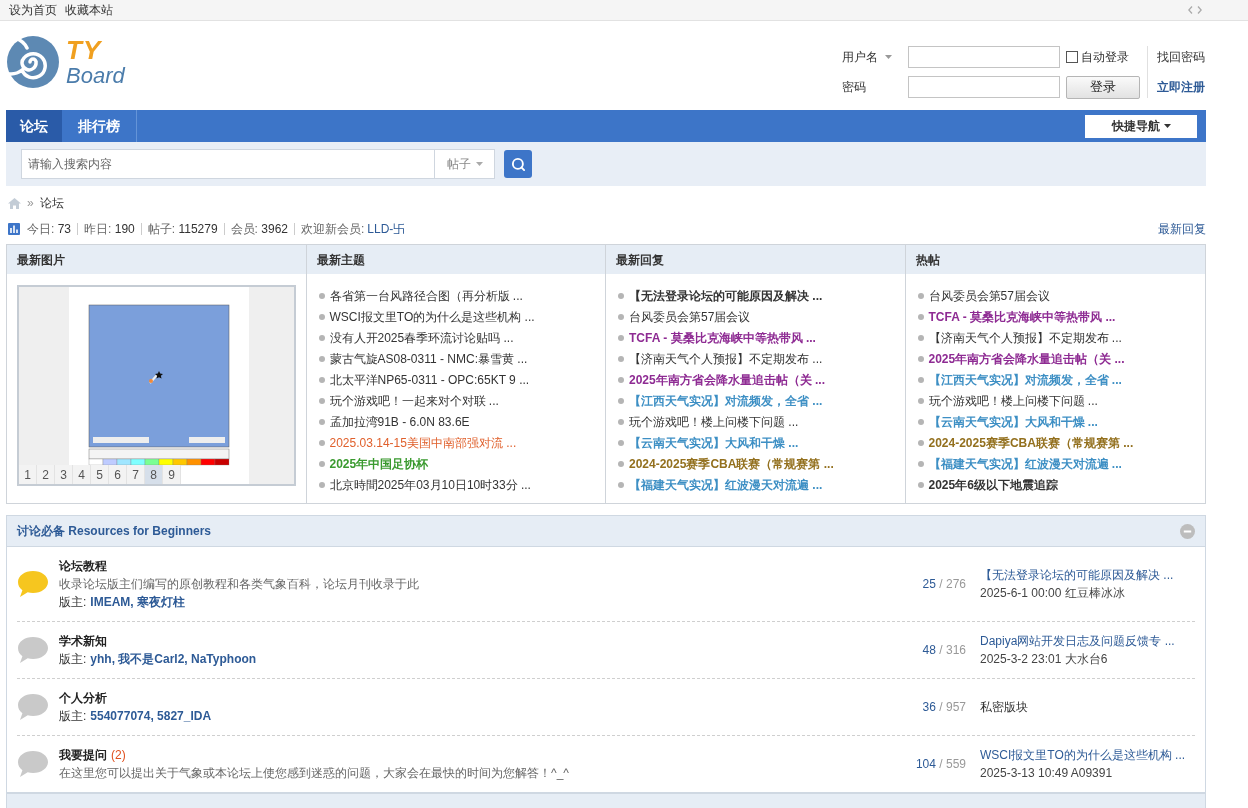 The height and width of the screenshot is (808, 1248). I want to click on login-button: 登录, so click(1103, 87).